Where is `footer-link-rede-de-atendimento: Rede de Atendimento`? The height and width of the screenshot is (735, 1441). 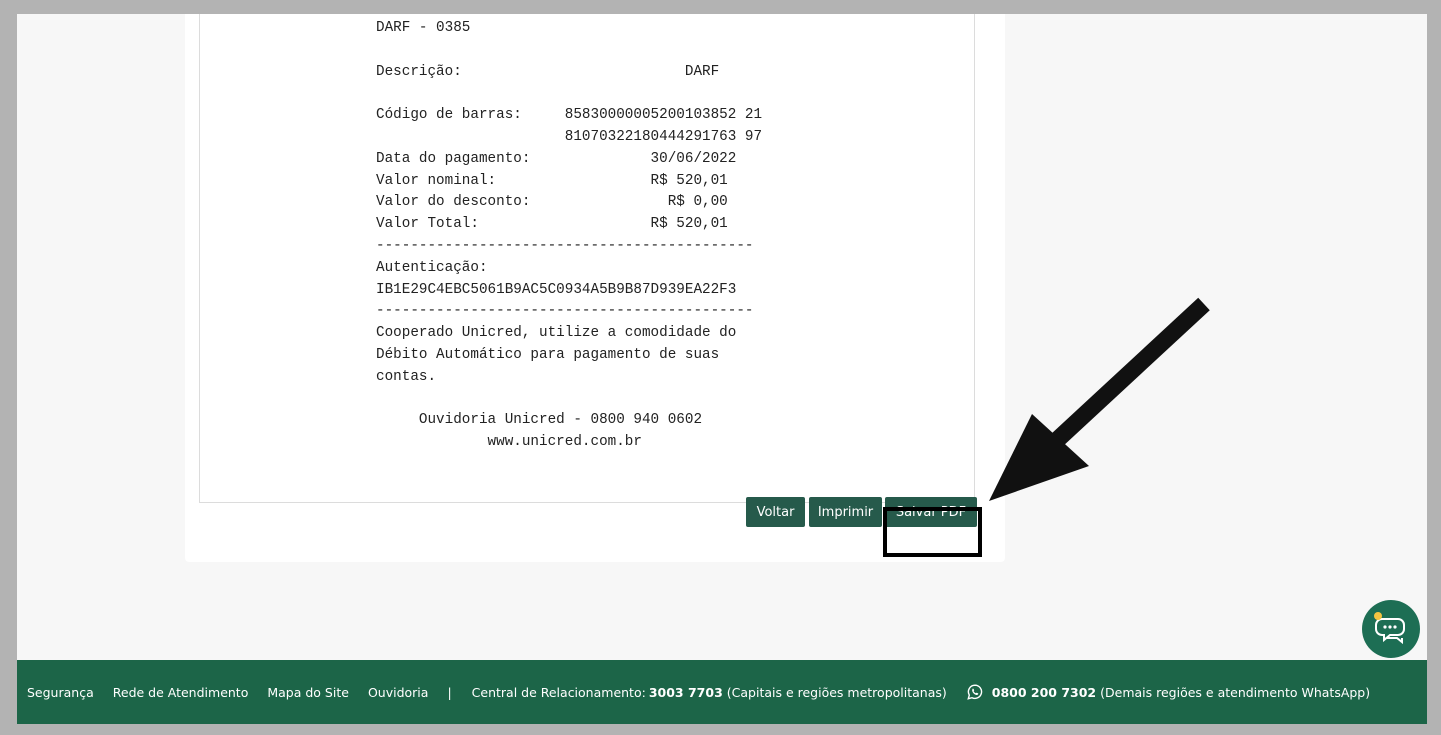
footer-link-rede-de-atendimento: Rede de Atendimento is located at coordinates (181, 692).